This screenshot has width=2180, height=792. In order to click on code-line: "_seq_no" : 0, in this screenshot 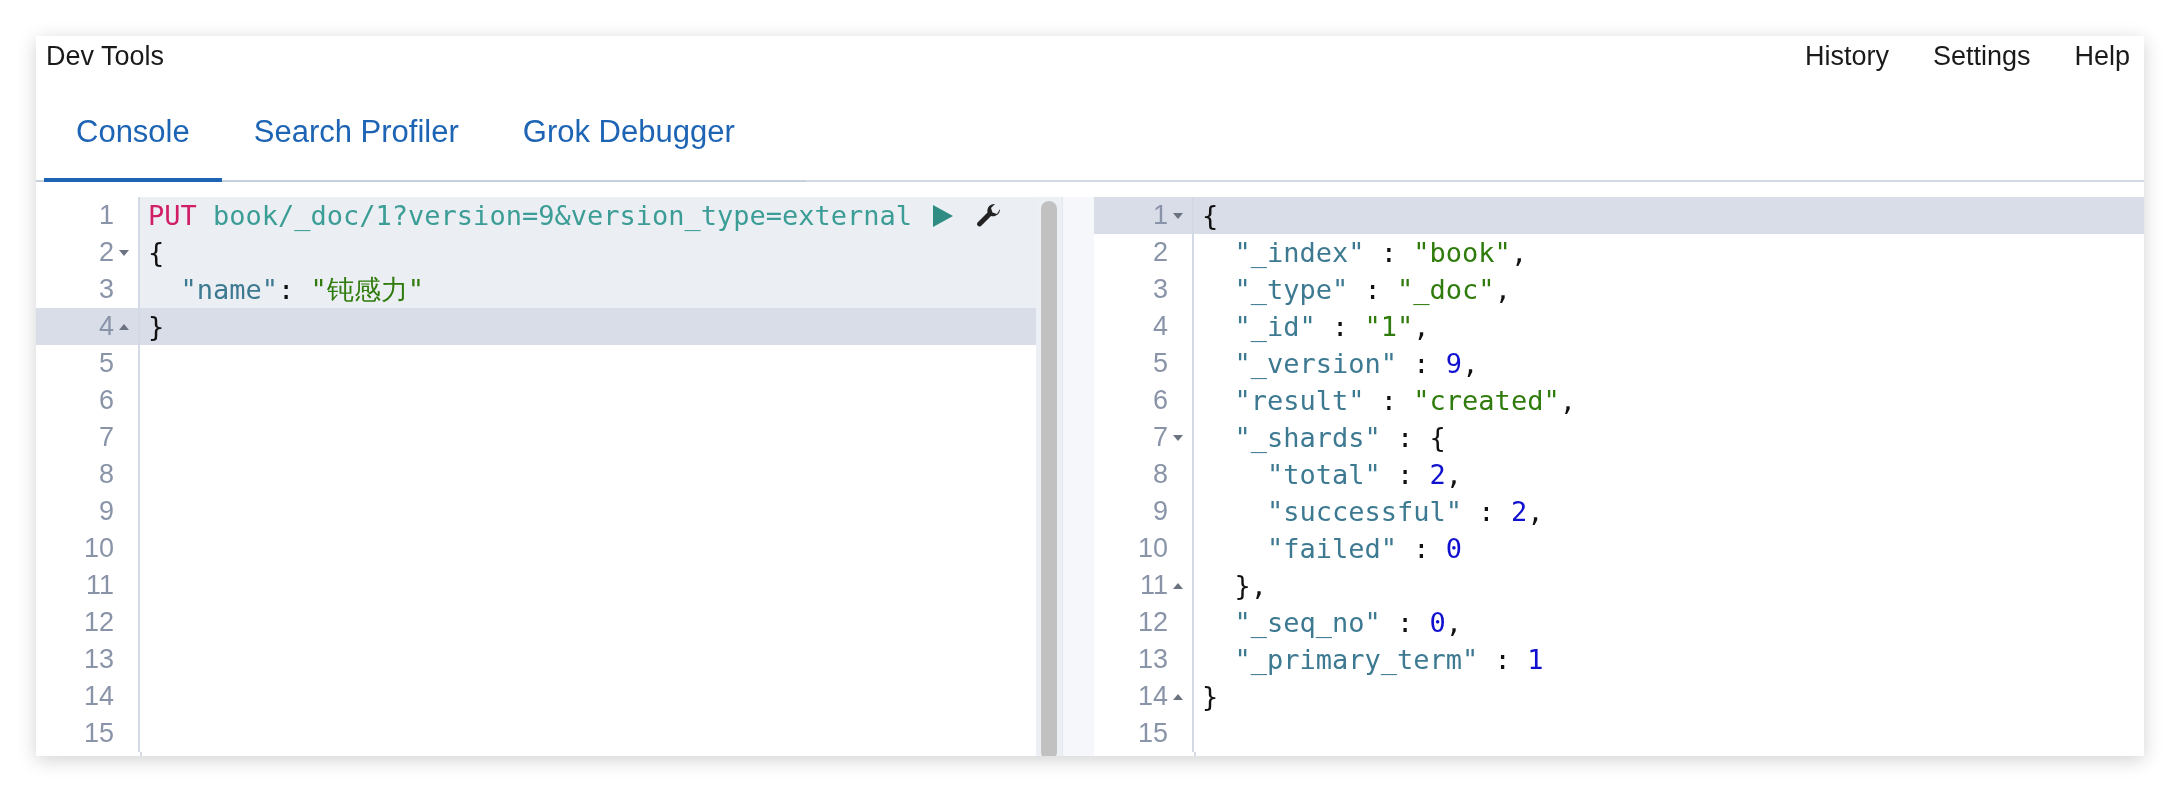, I will do `click(1348, 622)`.